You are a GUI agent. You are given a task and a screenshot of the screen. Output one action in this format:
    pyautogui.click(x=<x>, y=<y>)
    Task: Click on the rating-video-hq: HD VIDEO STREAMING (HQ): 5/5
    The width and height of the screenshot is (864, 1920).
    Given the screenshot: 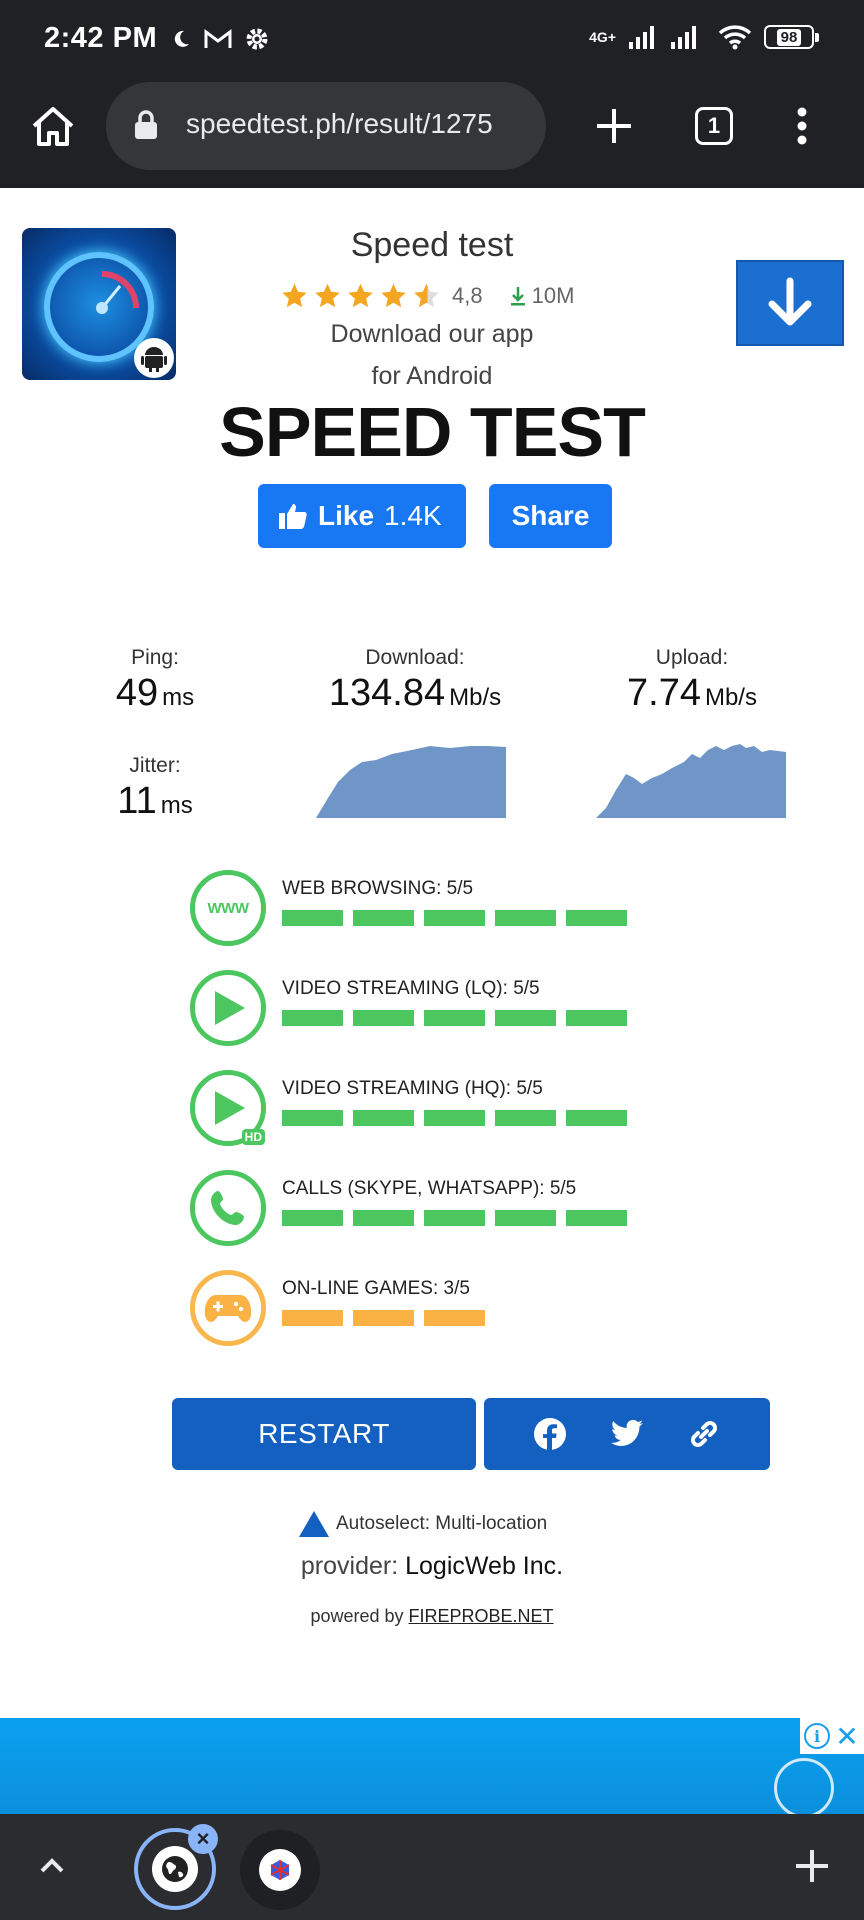 What is the action you would take?
    pyautogui.click(x=418, y=1110)
    